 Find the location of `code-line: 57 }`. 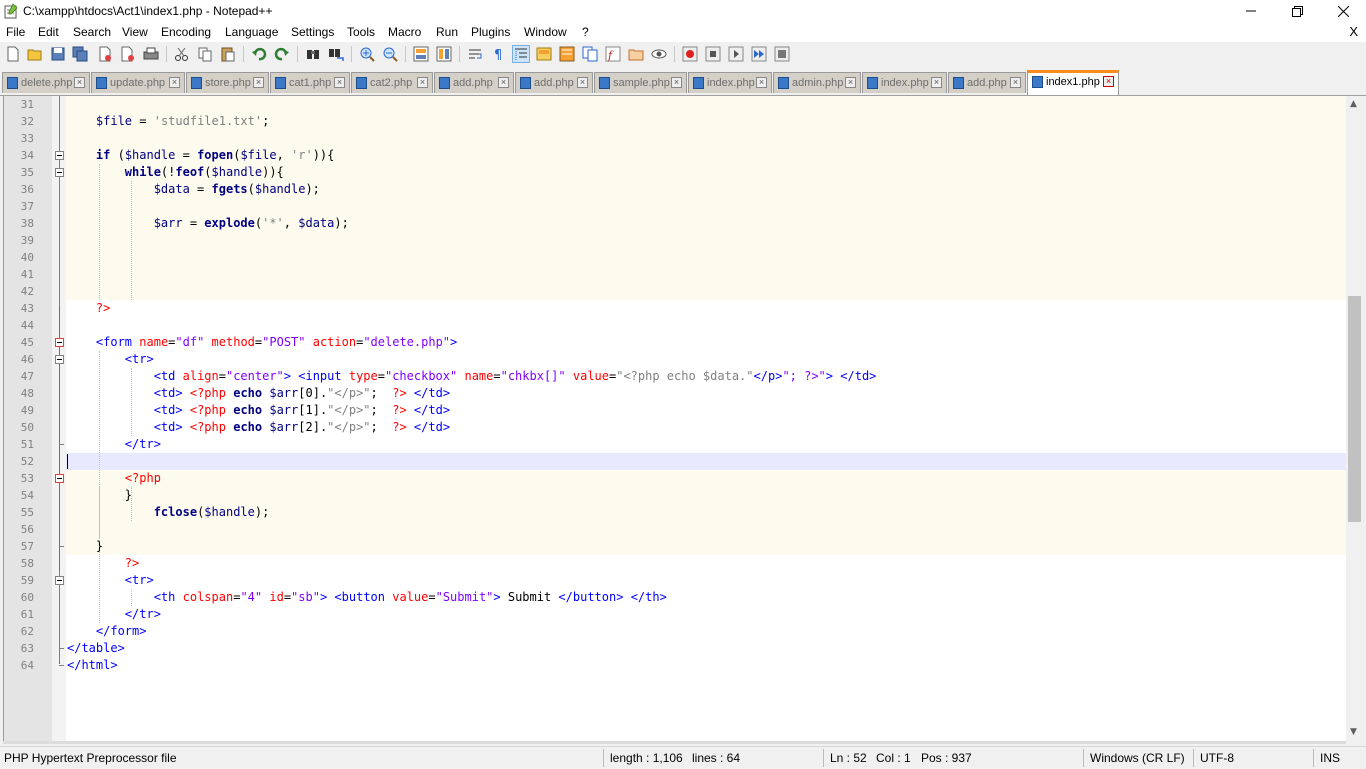

code-line: 57 } is located at coordinates (675, 546).